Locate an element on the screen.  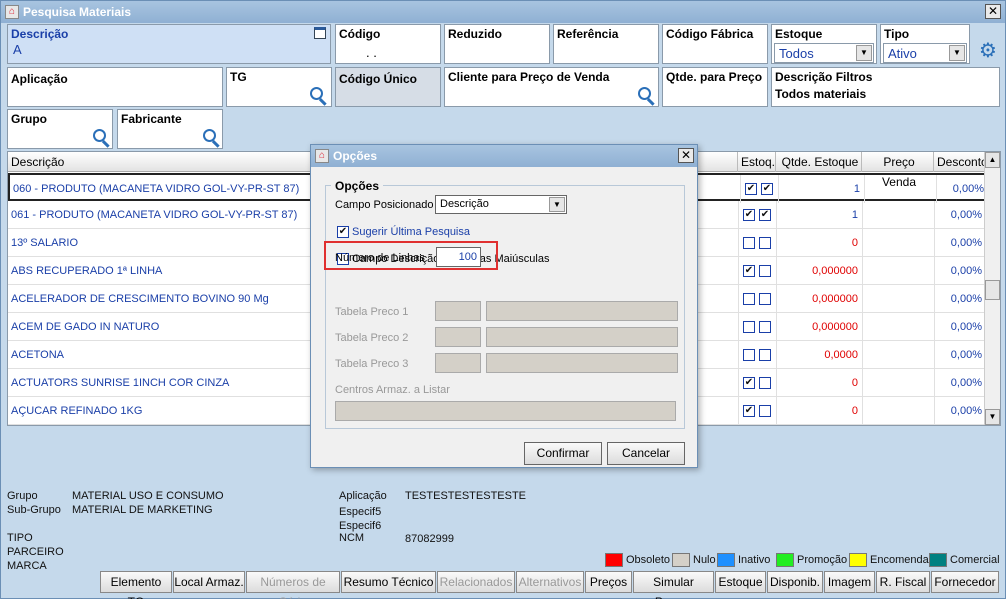
scroll-thumb is located at coordinates (992, 290).